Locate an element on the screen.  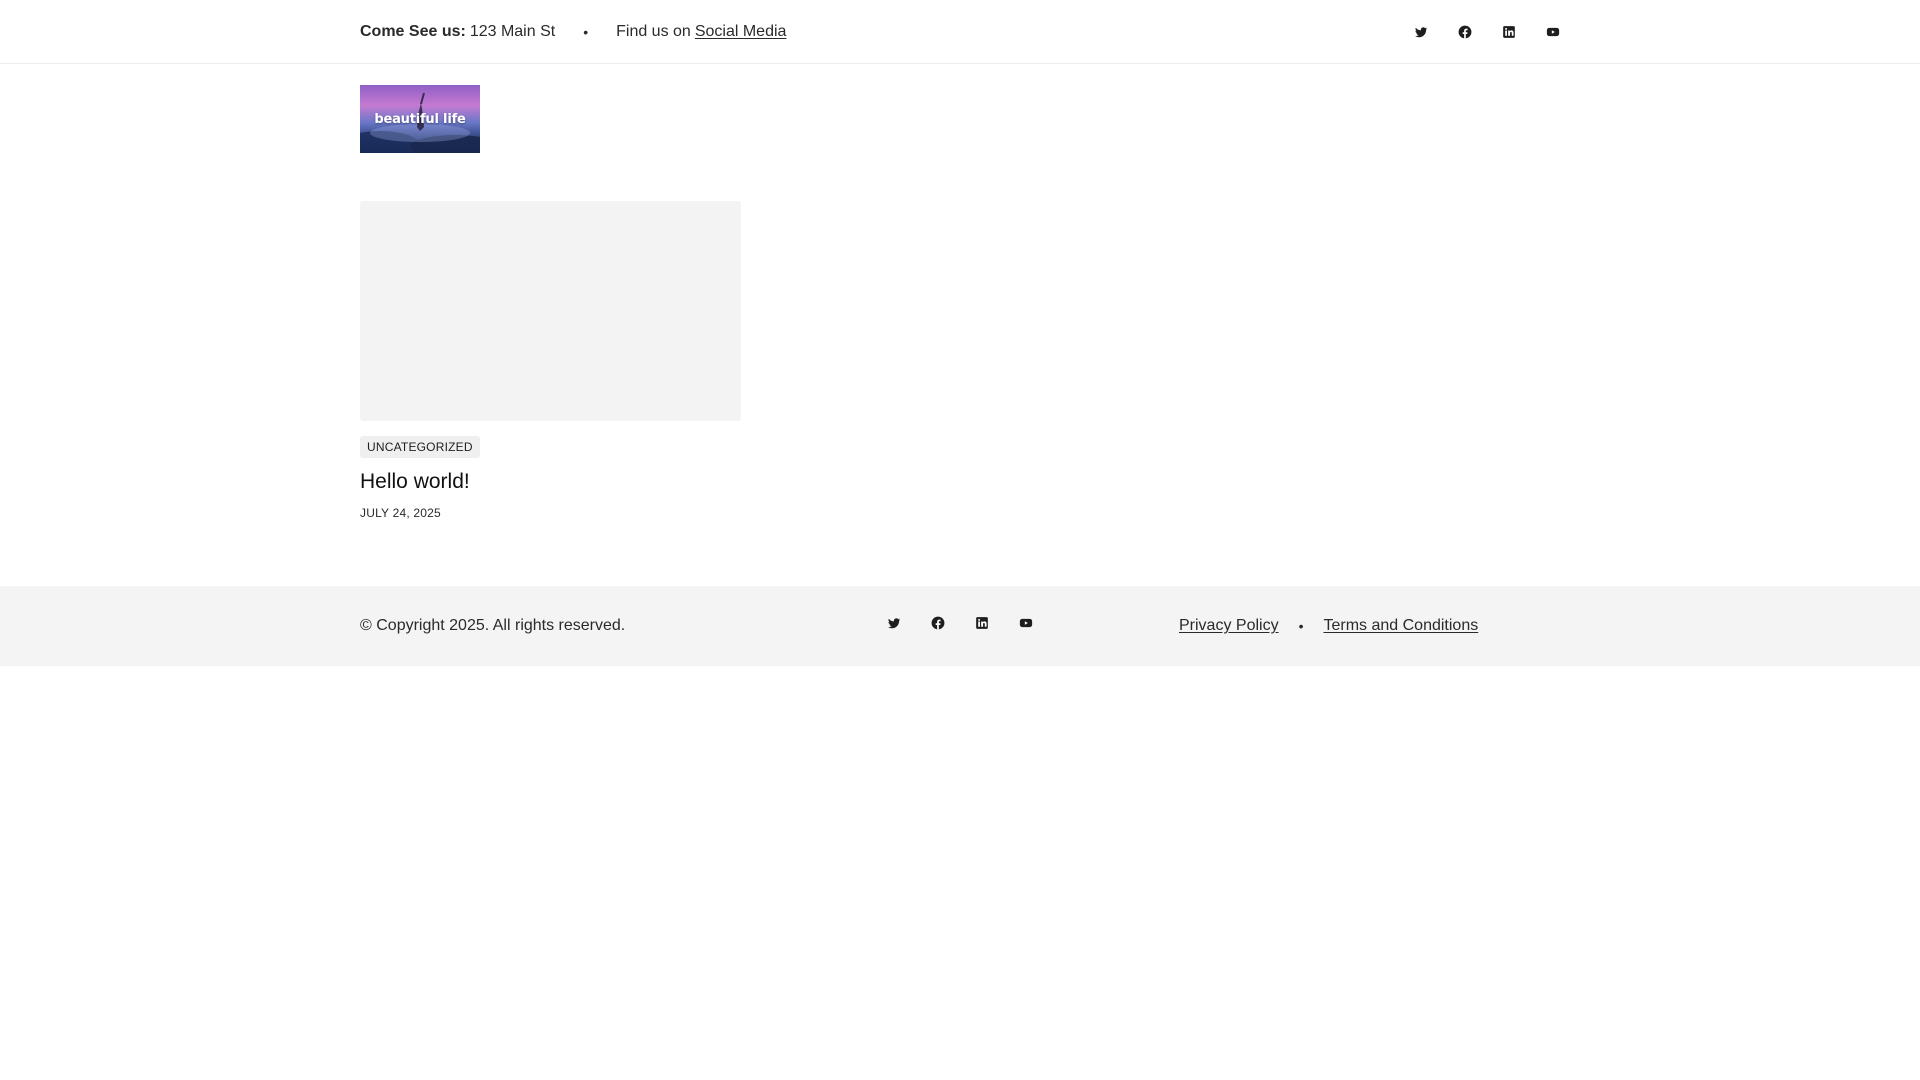
social-media-link: Social Media is located at coordinates (741, 32).